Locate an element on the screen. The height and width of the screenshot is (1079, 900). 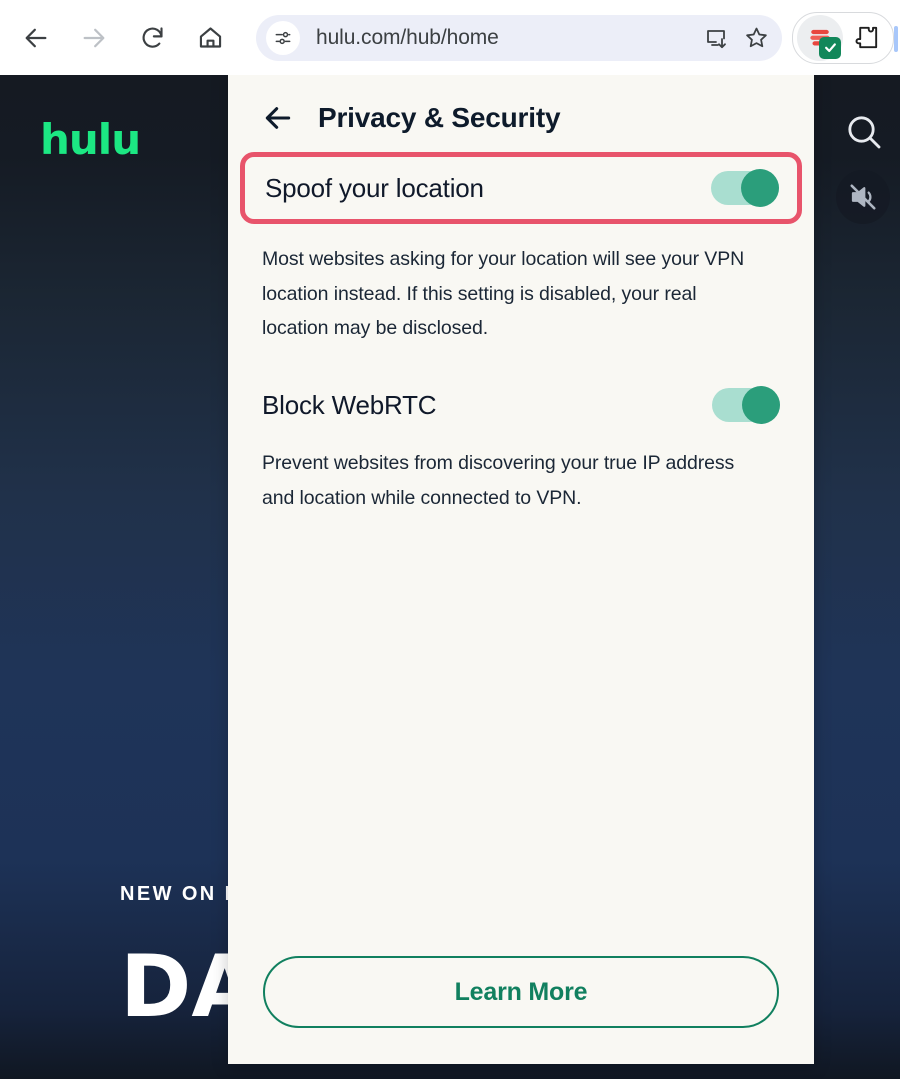
learn-more-container: Learn More is located at coordinates (521, 992).